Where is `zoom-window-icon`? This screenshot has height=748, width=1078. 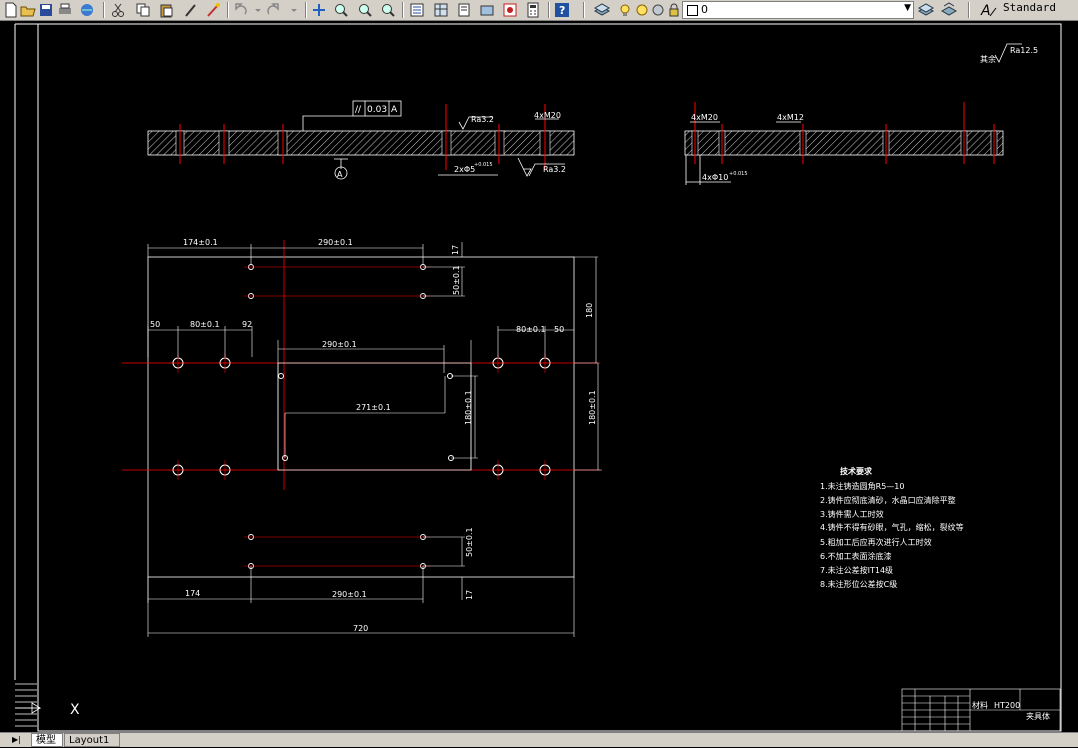
zoom-window-icon is located at coordinates (365, 10).